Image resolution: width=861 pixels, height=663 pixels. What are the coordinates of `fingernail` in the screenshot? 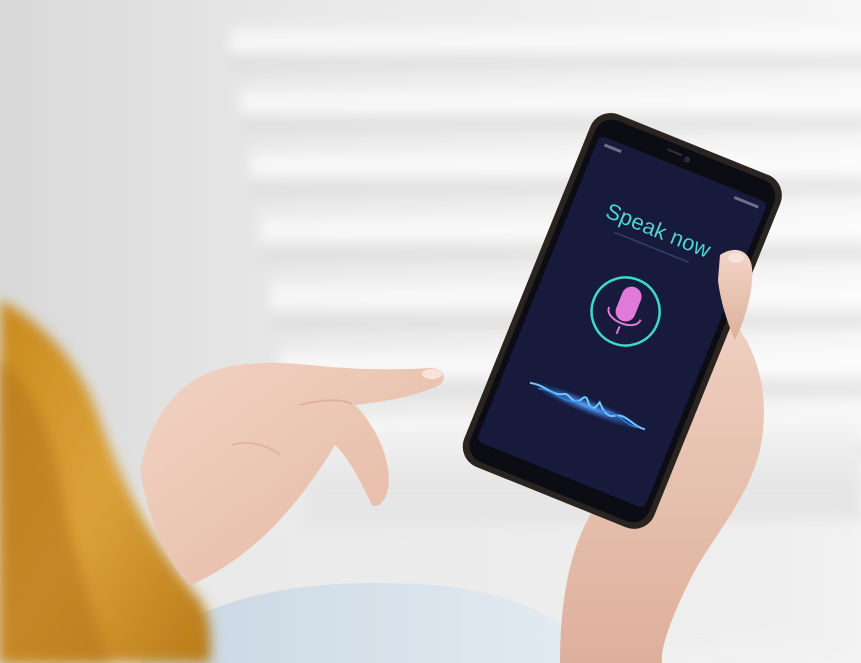 It's located at (432, 374).